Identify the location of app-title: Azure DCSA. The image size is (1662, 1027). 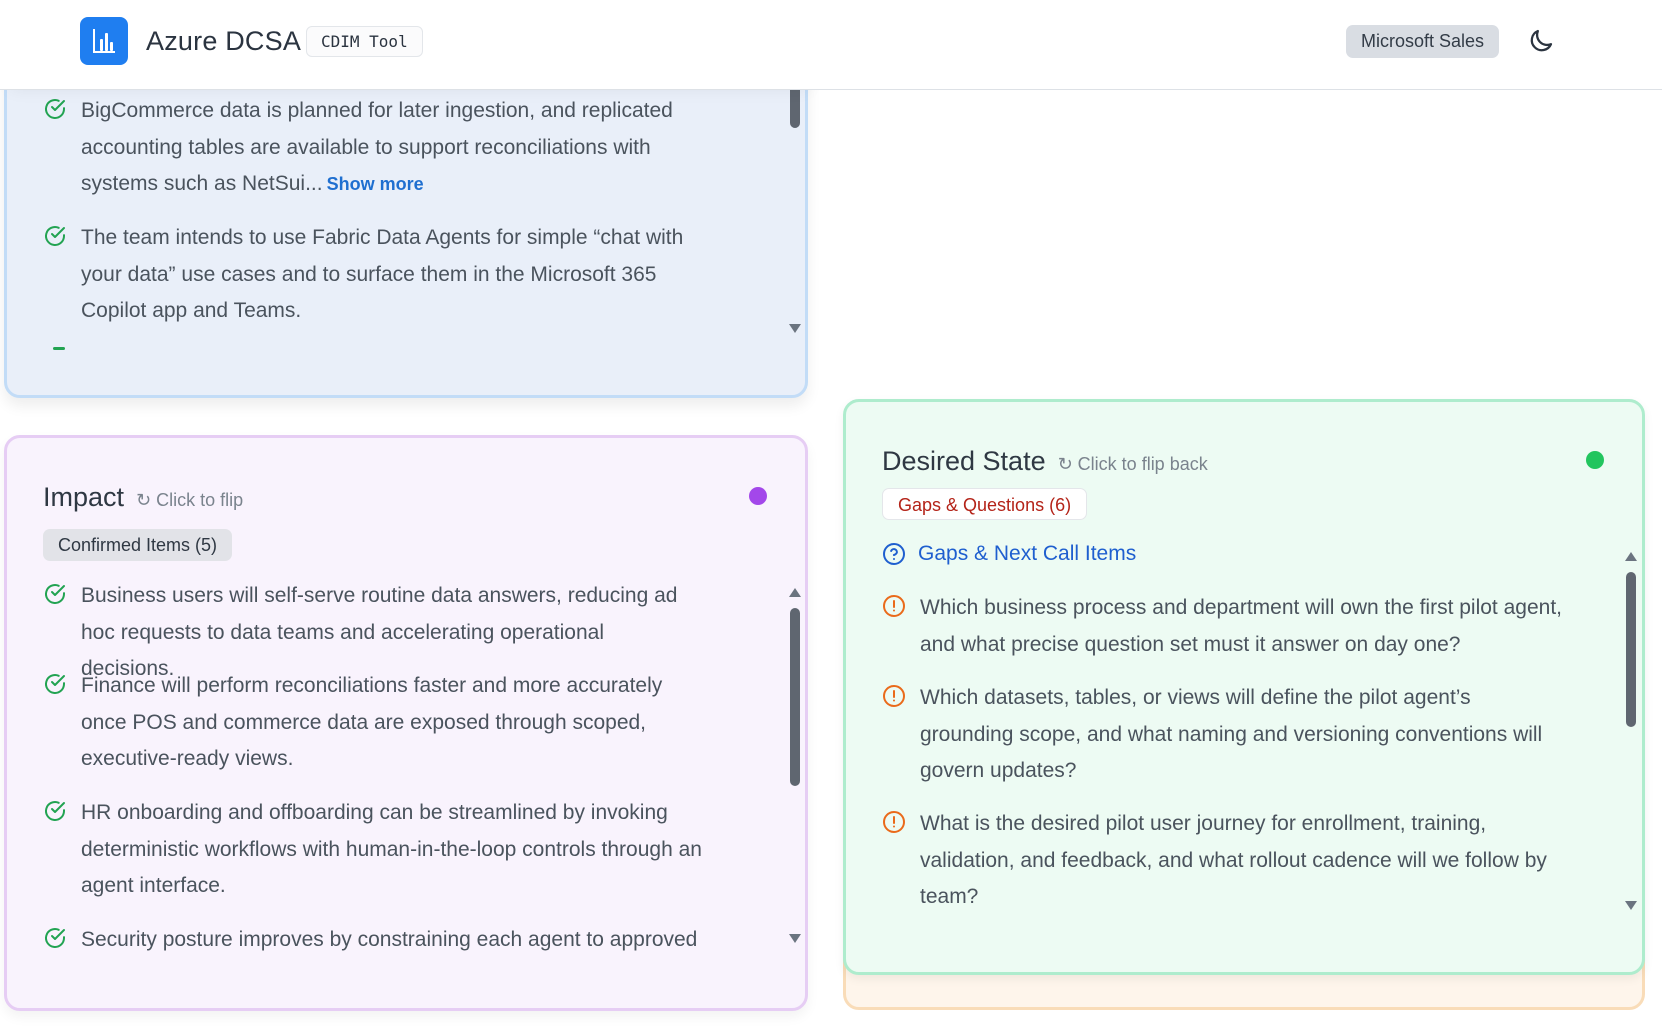
(224, 41).